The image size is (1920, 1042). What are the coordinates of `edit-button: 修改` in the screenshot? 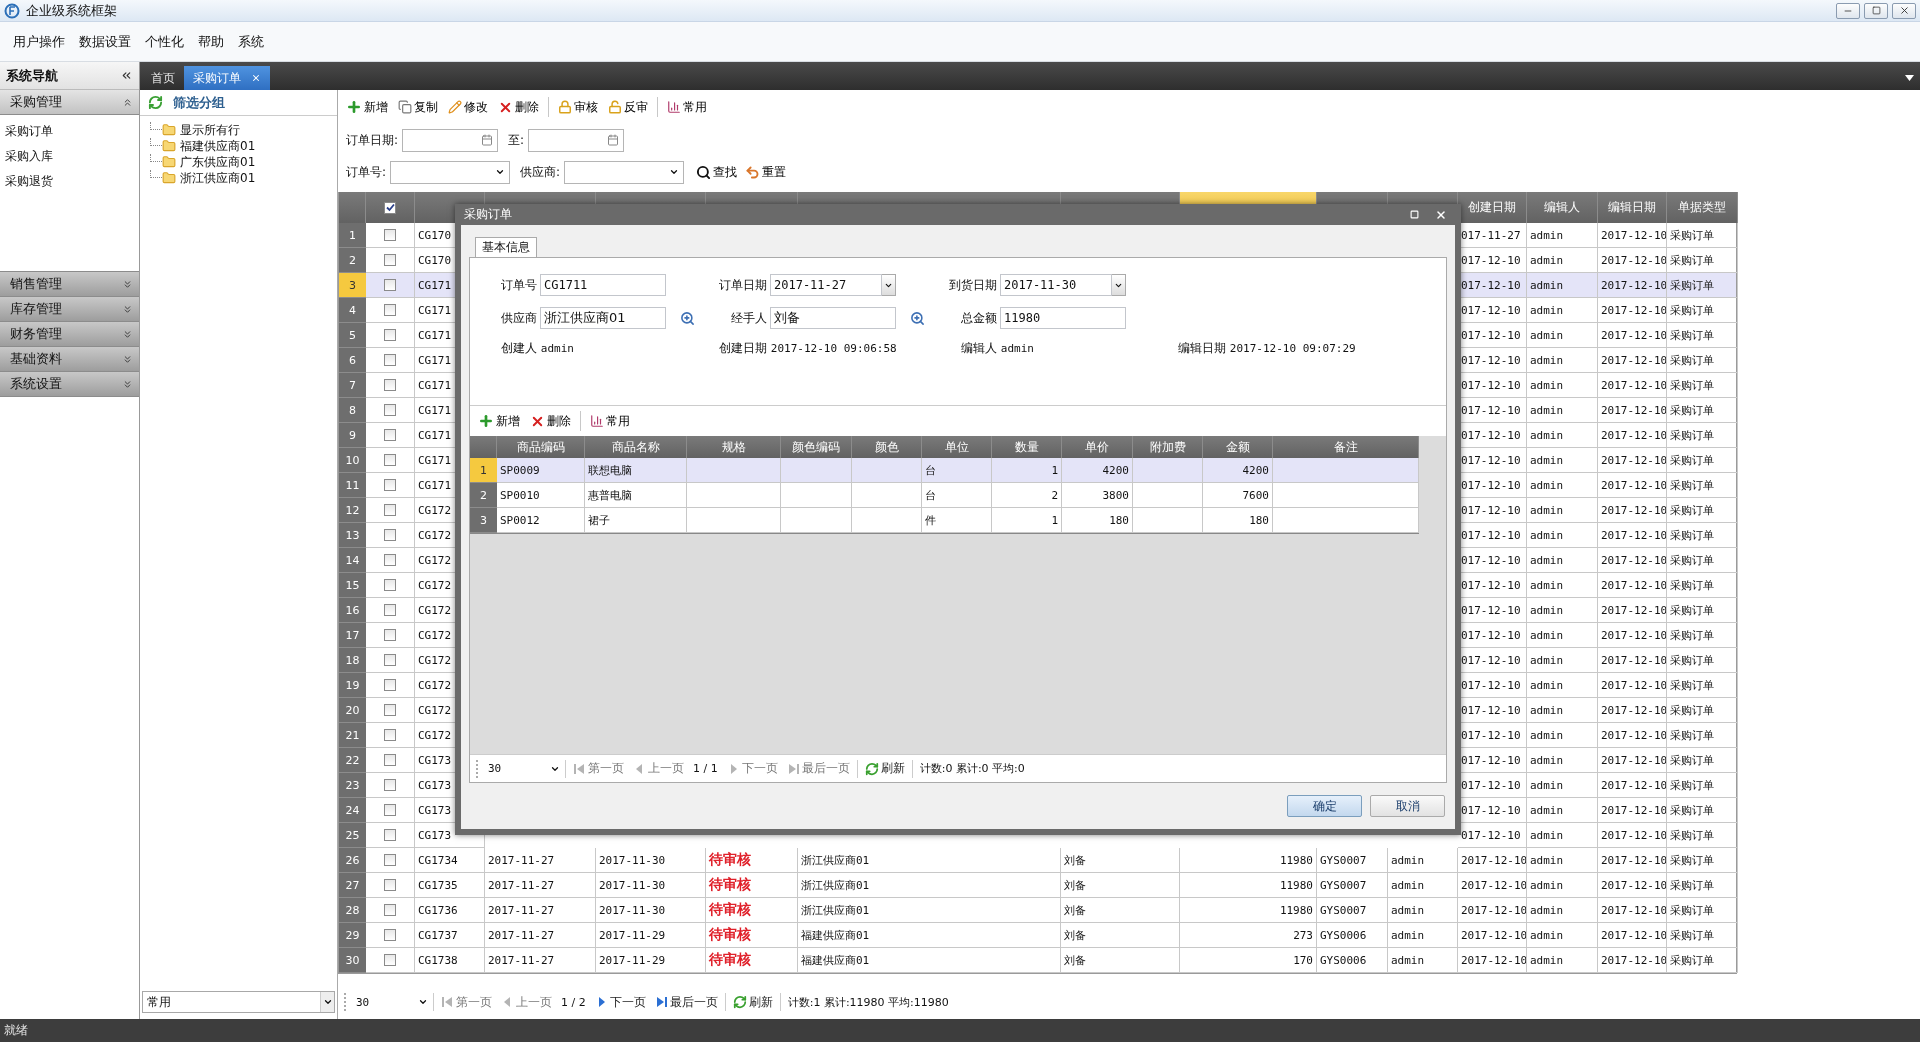 It's located at (468, 107).